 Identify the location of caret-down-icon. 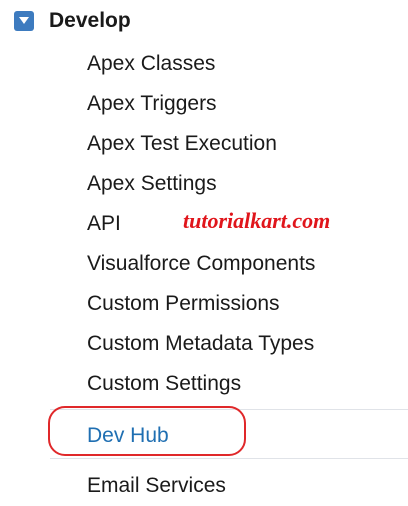
(24, 21).